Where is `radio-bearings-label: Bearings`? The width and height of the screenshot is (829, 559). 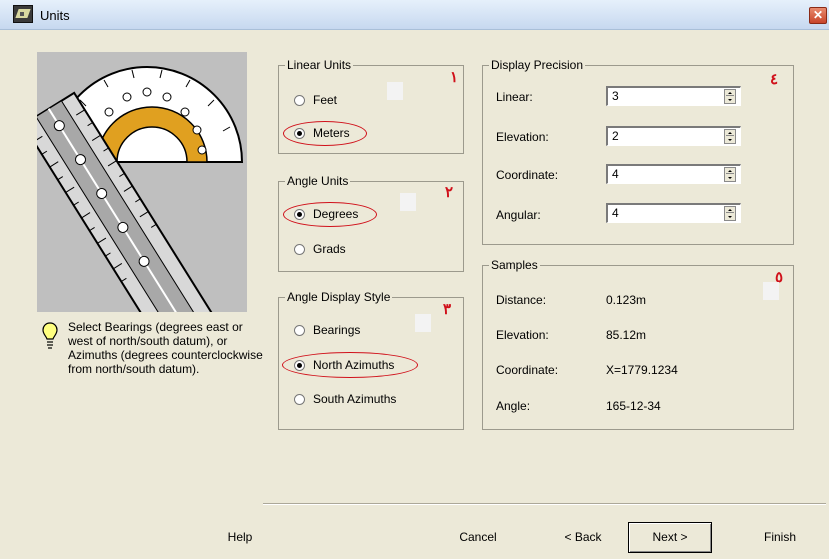
radio-bearings-label: Bearings is located at coordinates (337, 330).